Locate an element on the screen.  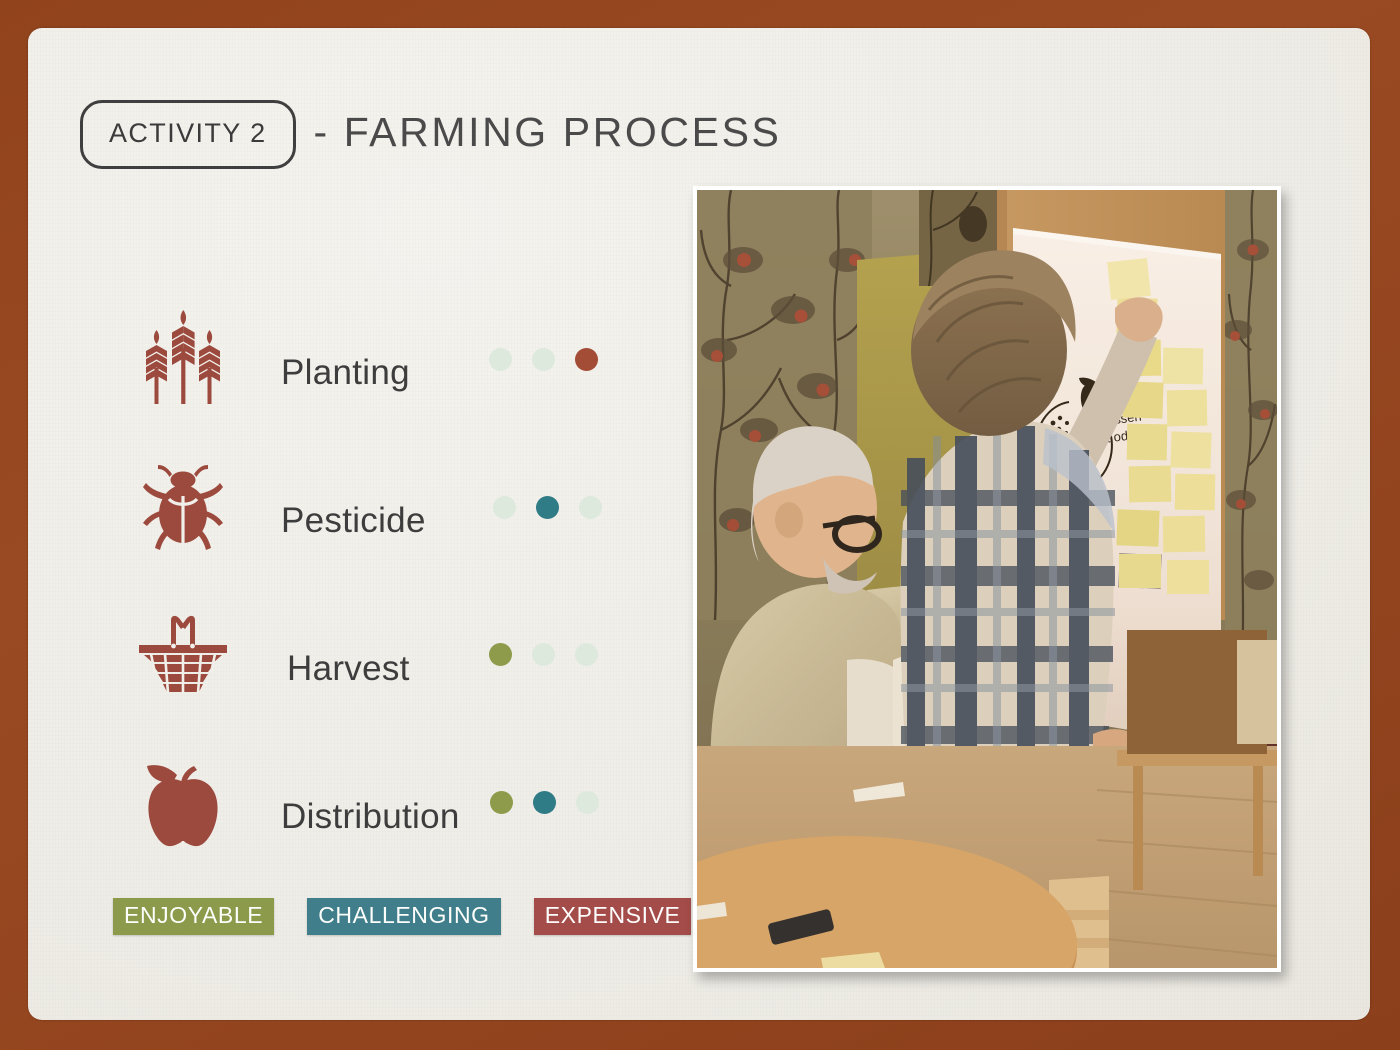
legend: ENJOYABLE CHALLENGING EXPENSIVE is located at coordinates (402, 916).